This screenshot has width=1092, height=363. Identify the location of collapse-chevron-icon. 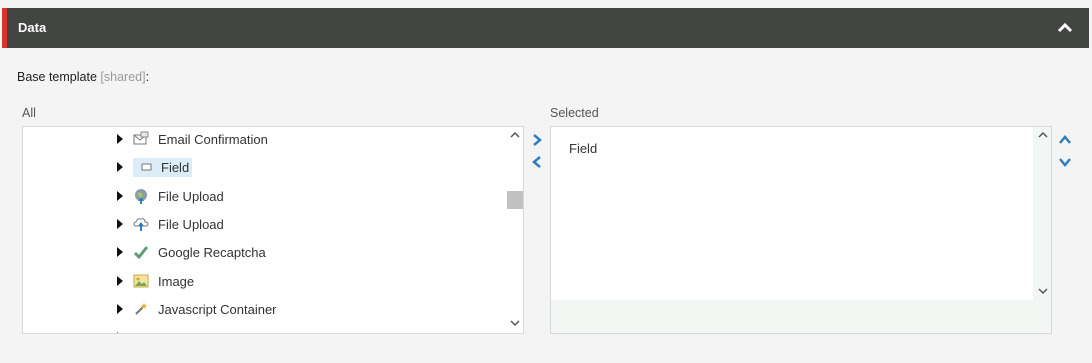
(1065, 28).